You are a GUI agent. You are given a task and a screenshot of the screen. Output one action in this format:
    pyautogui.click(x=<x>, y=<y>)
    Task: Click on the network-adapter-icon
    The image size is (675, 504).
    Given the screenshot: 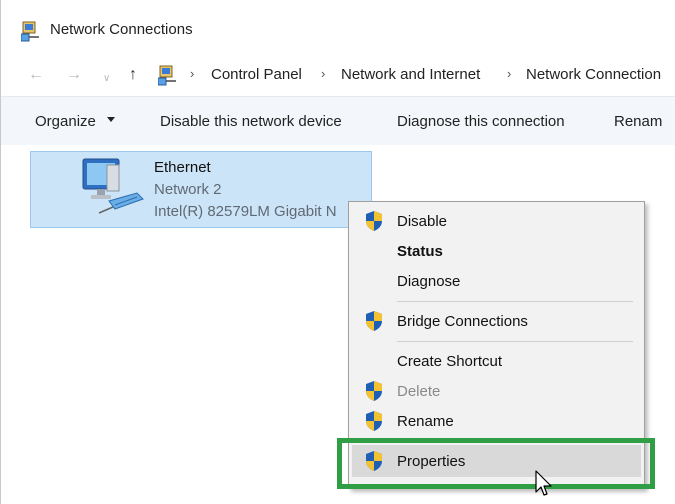 What is the action you would take?
    pyautogui.click(x=113, y=186)
    